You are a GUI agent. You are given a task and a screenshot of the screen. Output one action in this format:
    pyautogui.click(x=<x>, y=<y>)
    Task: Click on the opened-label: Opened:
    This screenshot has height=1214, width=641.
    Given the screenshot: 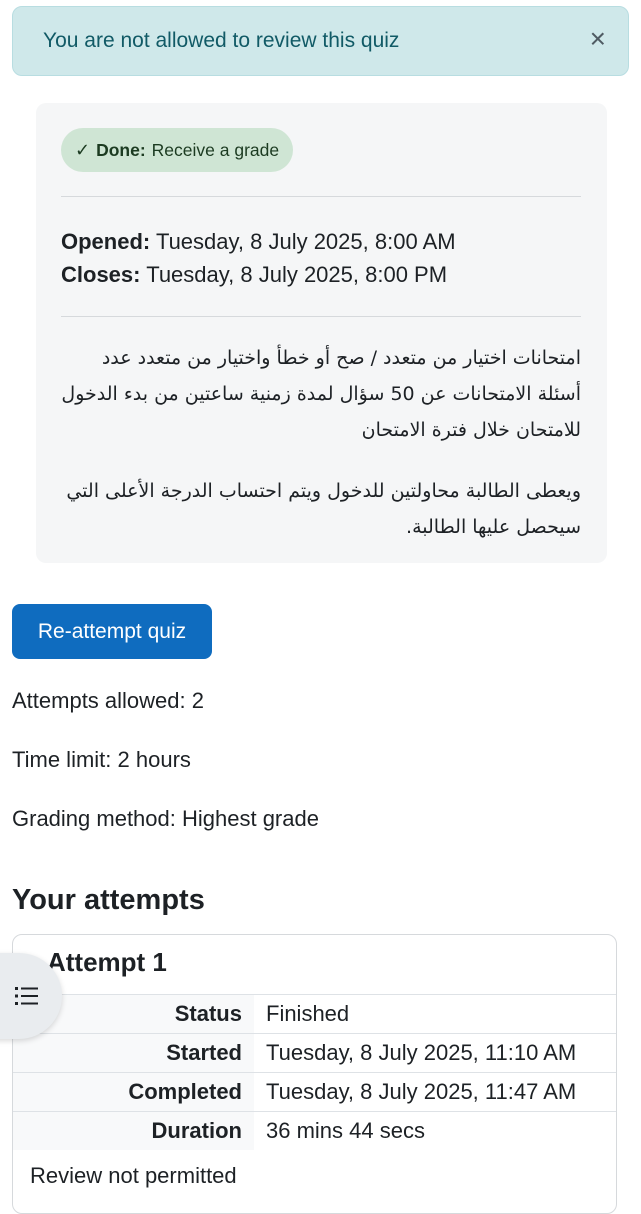 What is the action you would take?
    pyautogui.click(x=106, y=241)
    